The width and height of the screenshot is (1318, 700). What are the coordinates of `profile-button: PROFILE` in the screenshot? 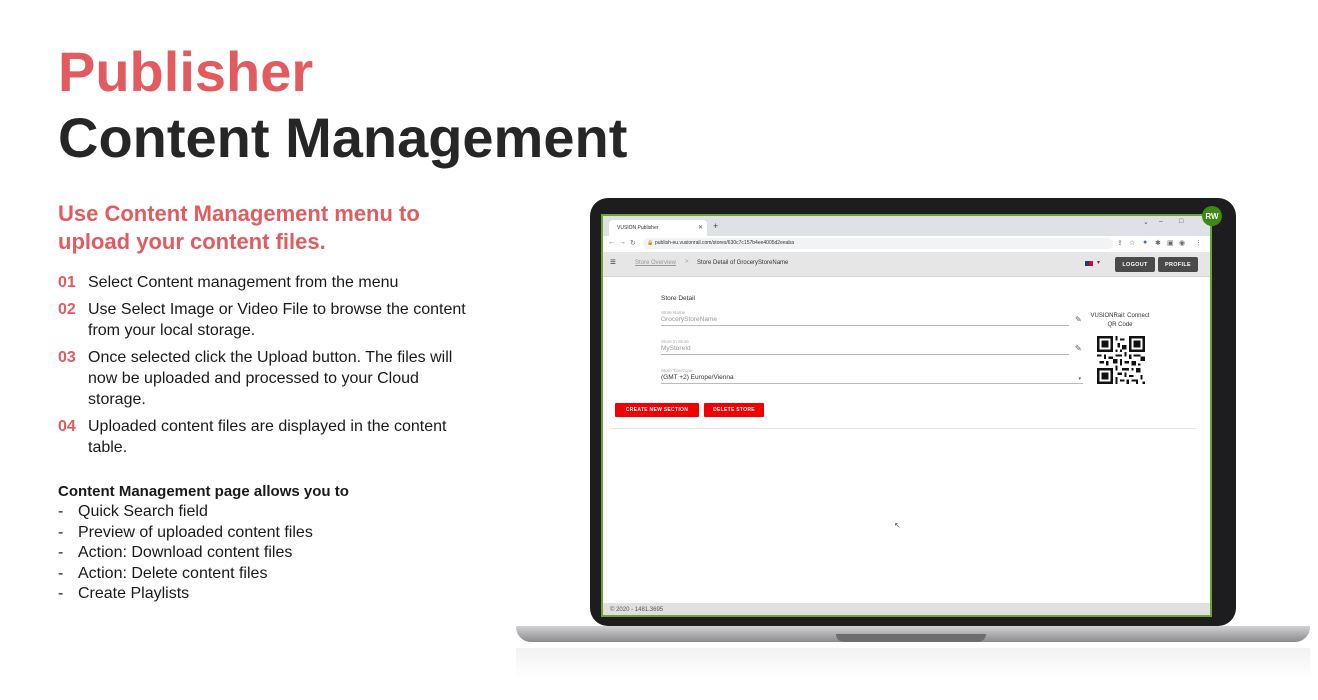 It's located at (1178, 264).